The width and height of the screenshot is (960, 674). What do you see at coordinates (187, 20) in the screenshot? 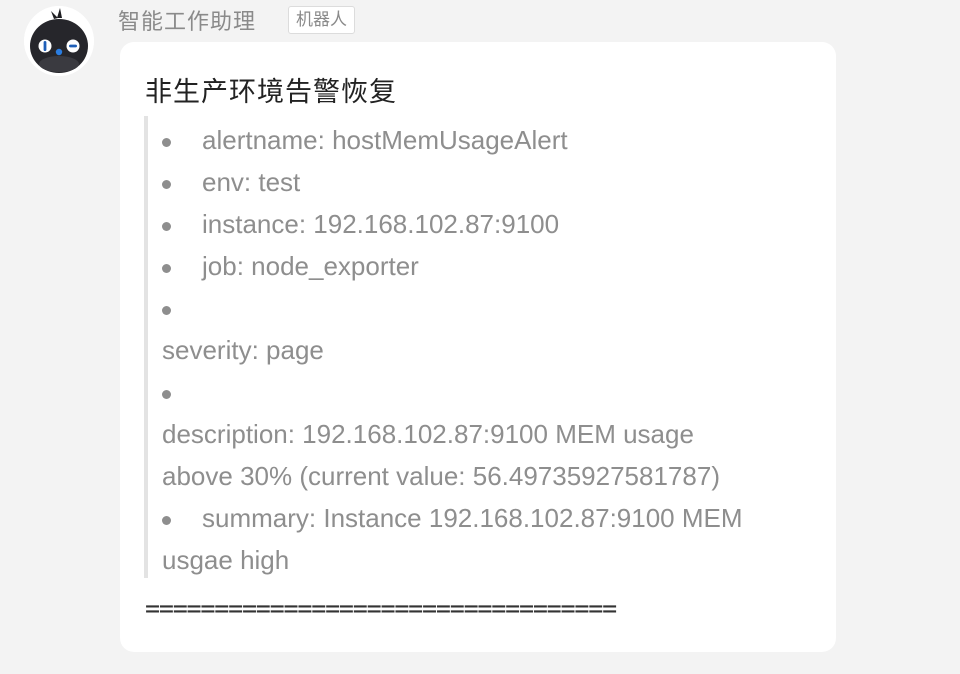
I see `sender-name: 智能工作助理` at bounding box center [187, 20].